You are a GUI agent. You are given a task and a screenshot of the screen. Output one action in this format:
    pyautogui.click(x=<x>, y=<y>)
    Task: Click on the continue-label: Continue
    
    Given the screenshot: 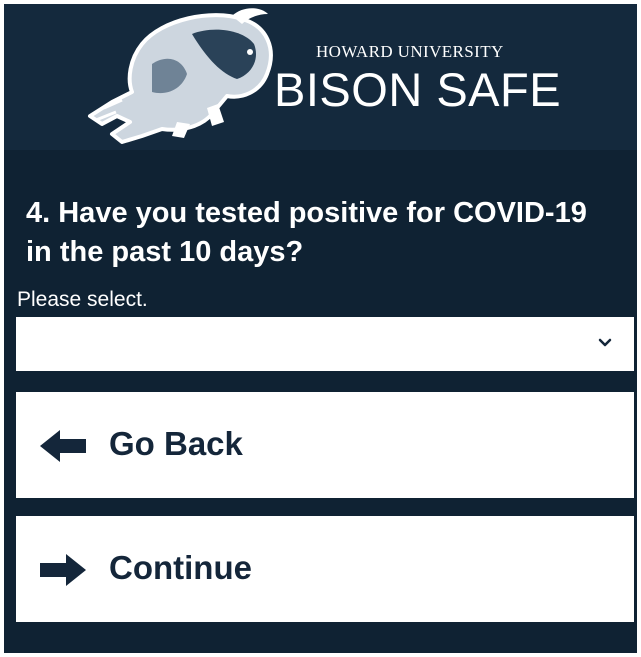 What is the action you would take?
    pyautogui.click(x=180, y=567)
    